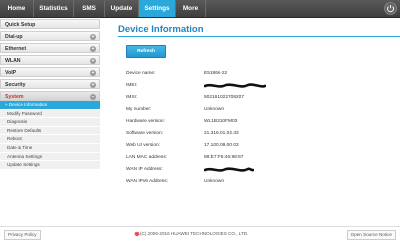 Image resolution: width=400 pixels, height=242 pixels. What do you see at coordinates (132, 85) in the screenshot?
I see `info-label: IMEI:` at bounding box center [132, 85].